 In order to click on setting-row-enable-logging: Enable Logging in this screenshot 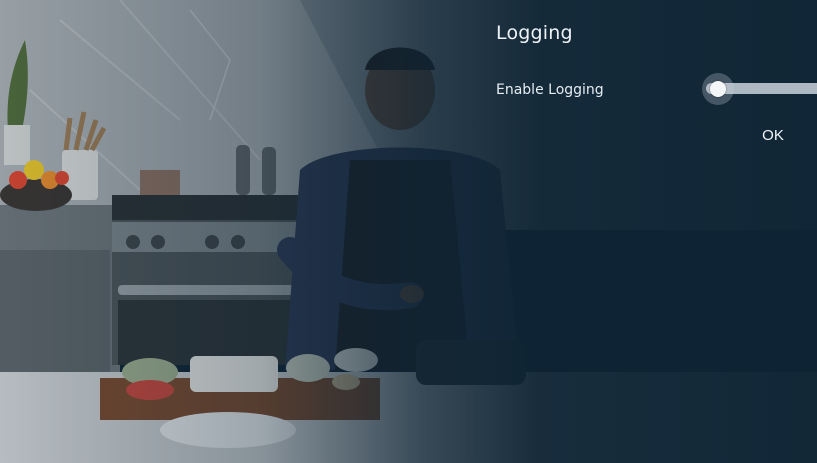, I will do `click(656, 89)`.